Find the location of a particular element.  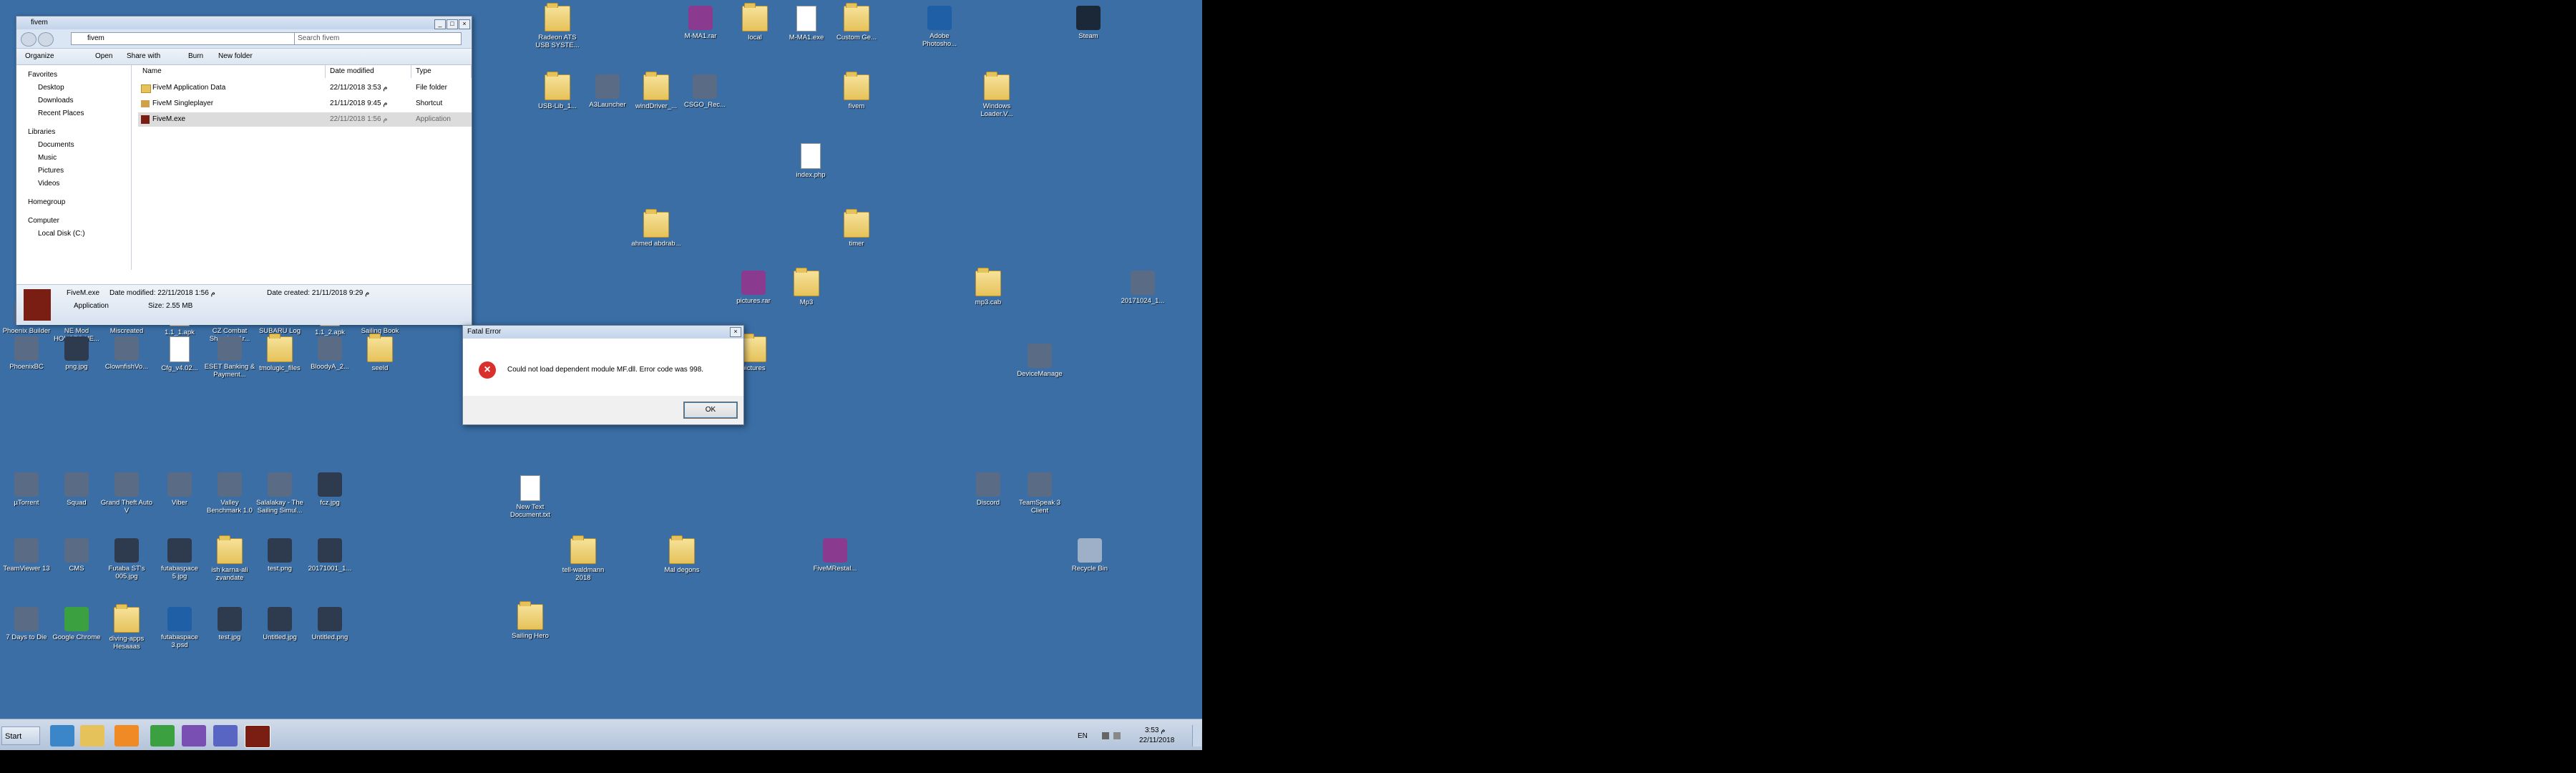

desktop-icon: futaba­space 3.psd is located at coordinates (179, 628).